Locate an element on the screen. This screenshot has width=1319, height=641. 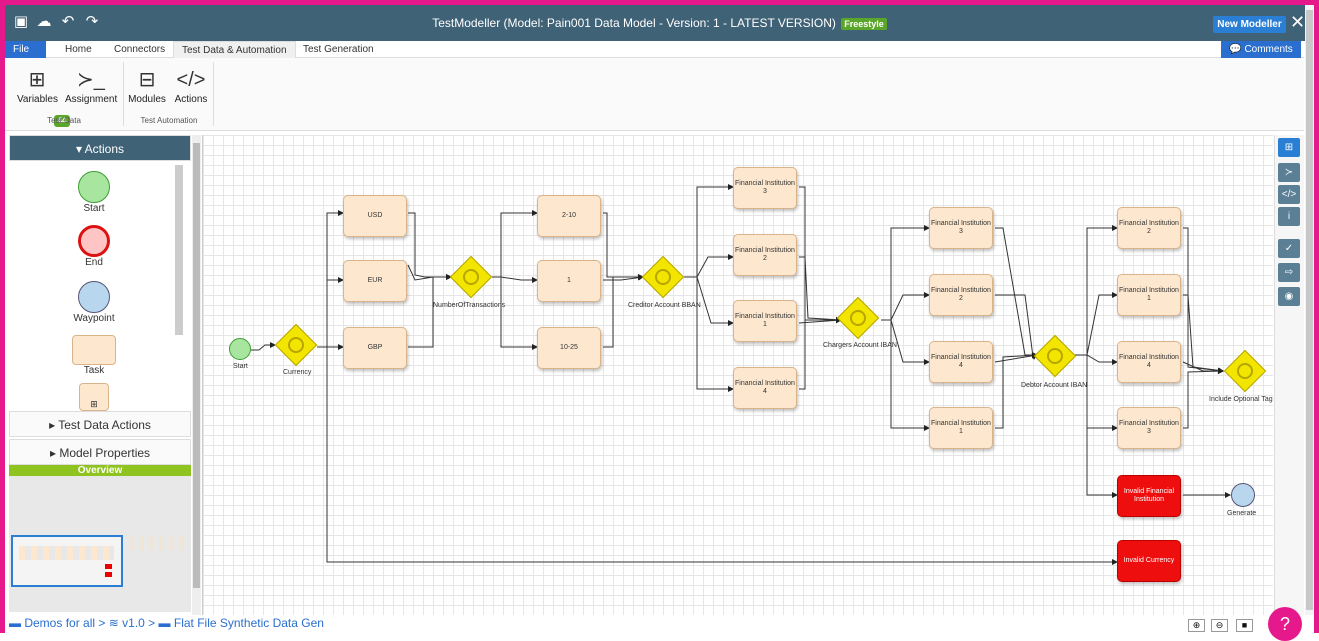
end-circle-icon is located at coordinates (94, 241).